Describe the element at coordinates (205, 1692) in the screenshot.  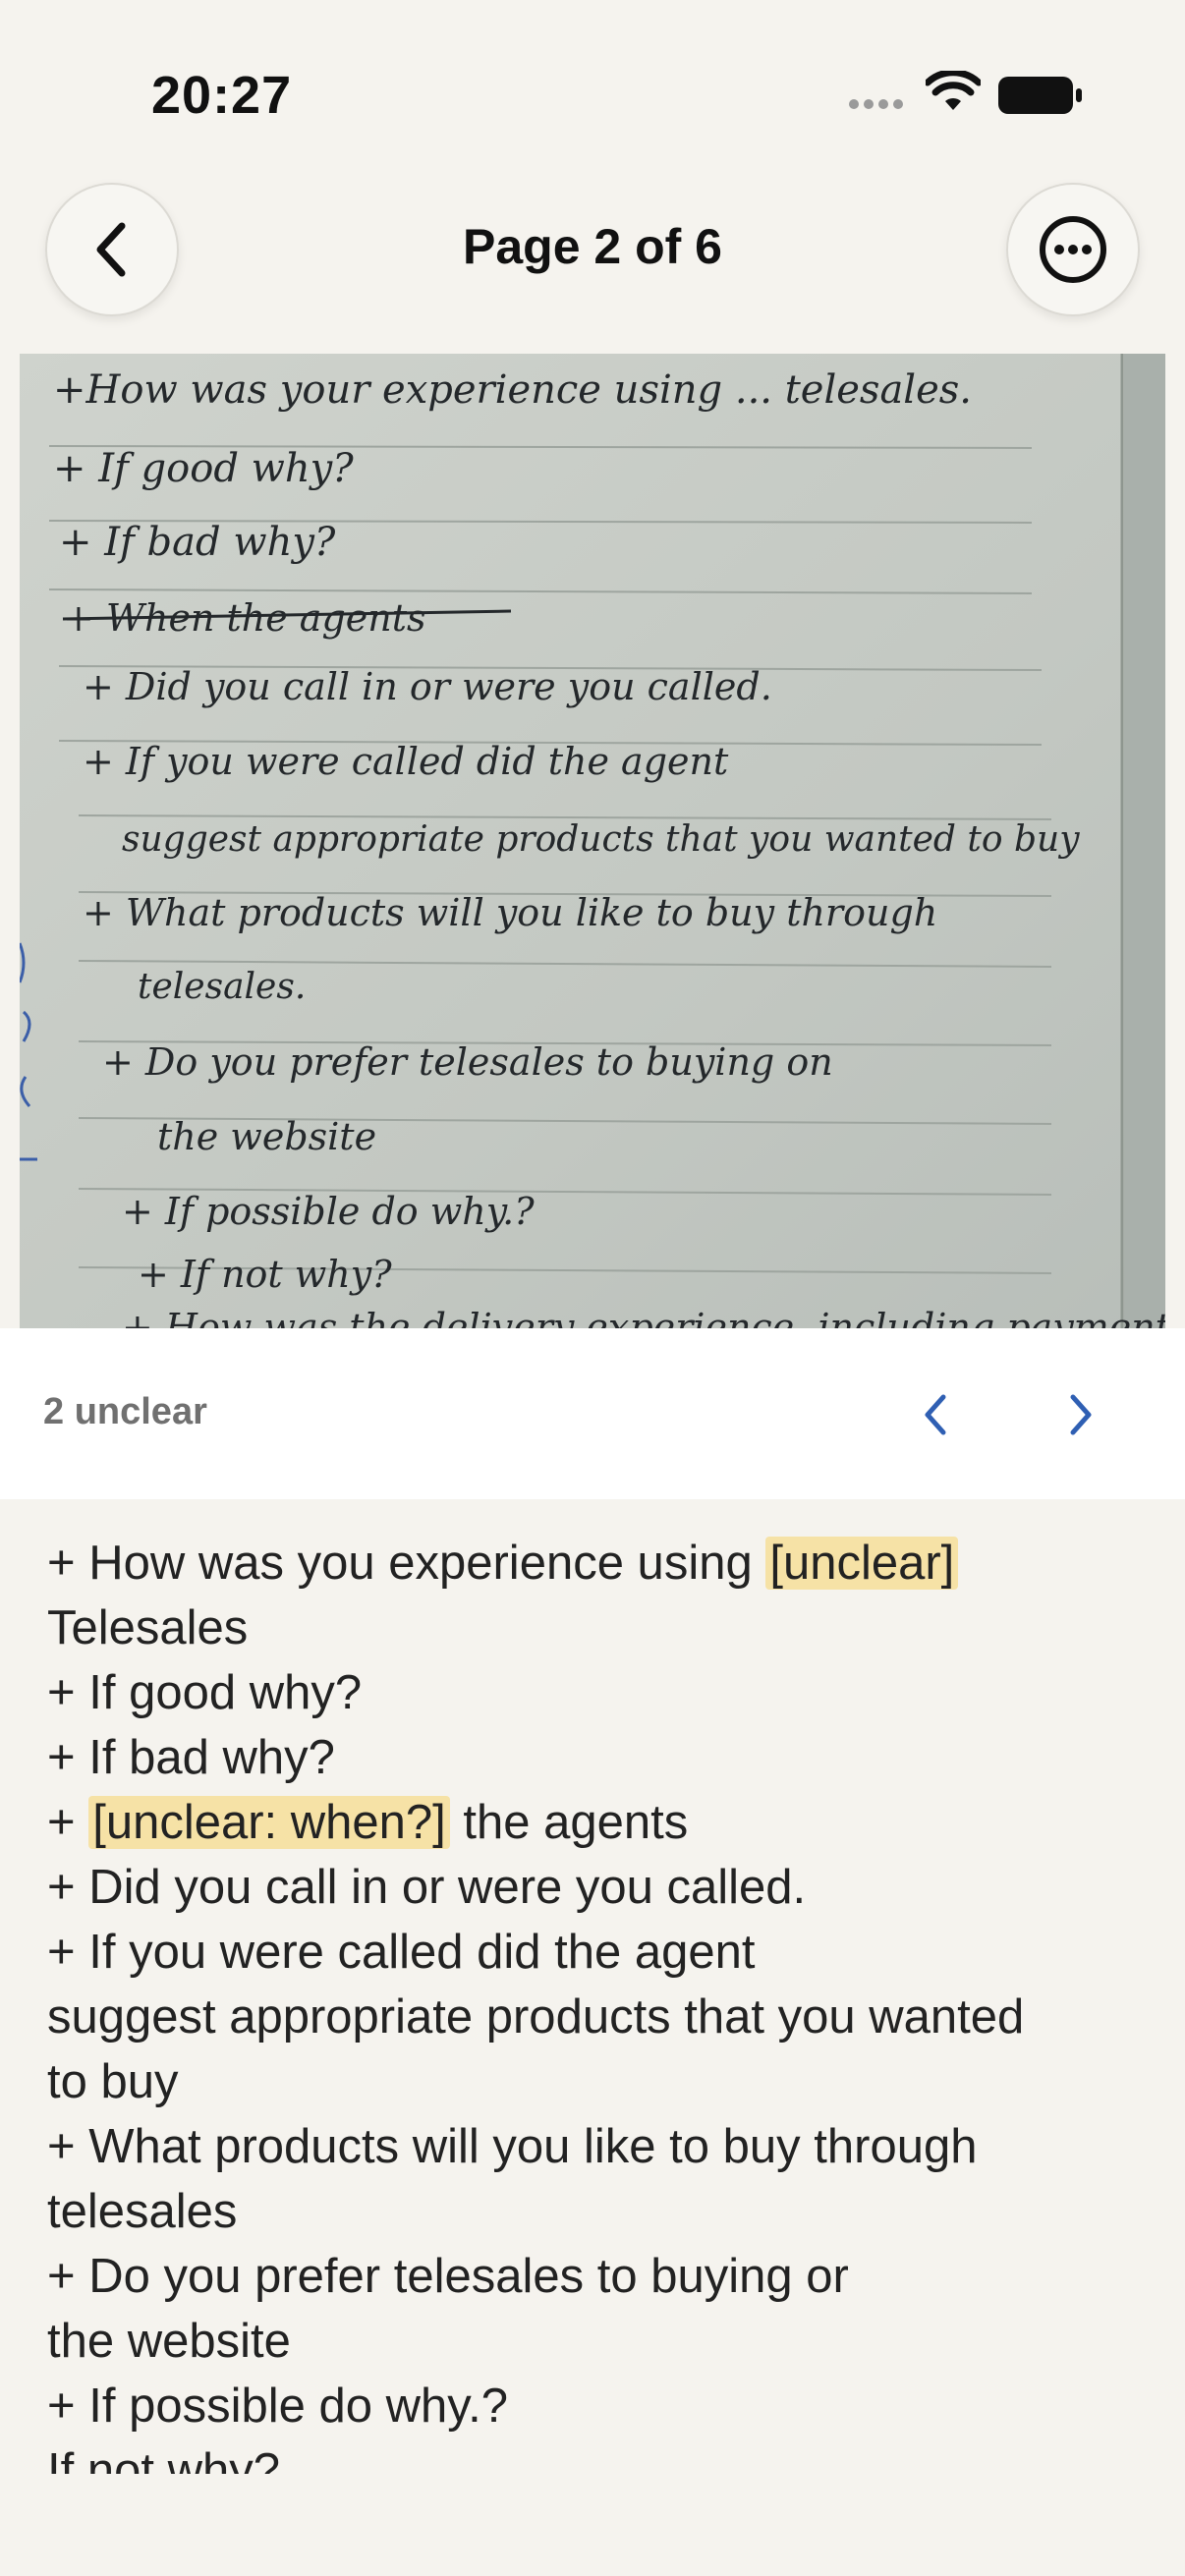
I see `transcript-text-segment: + If good why?` at that location.